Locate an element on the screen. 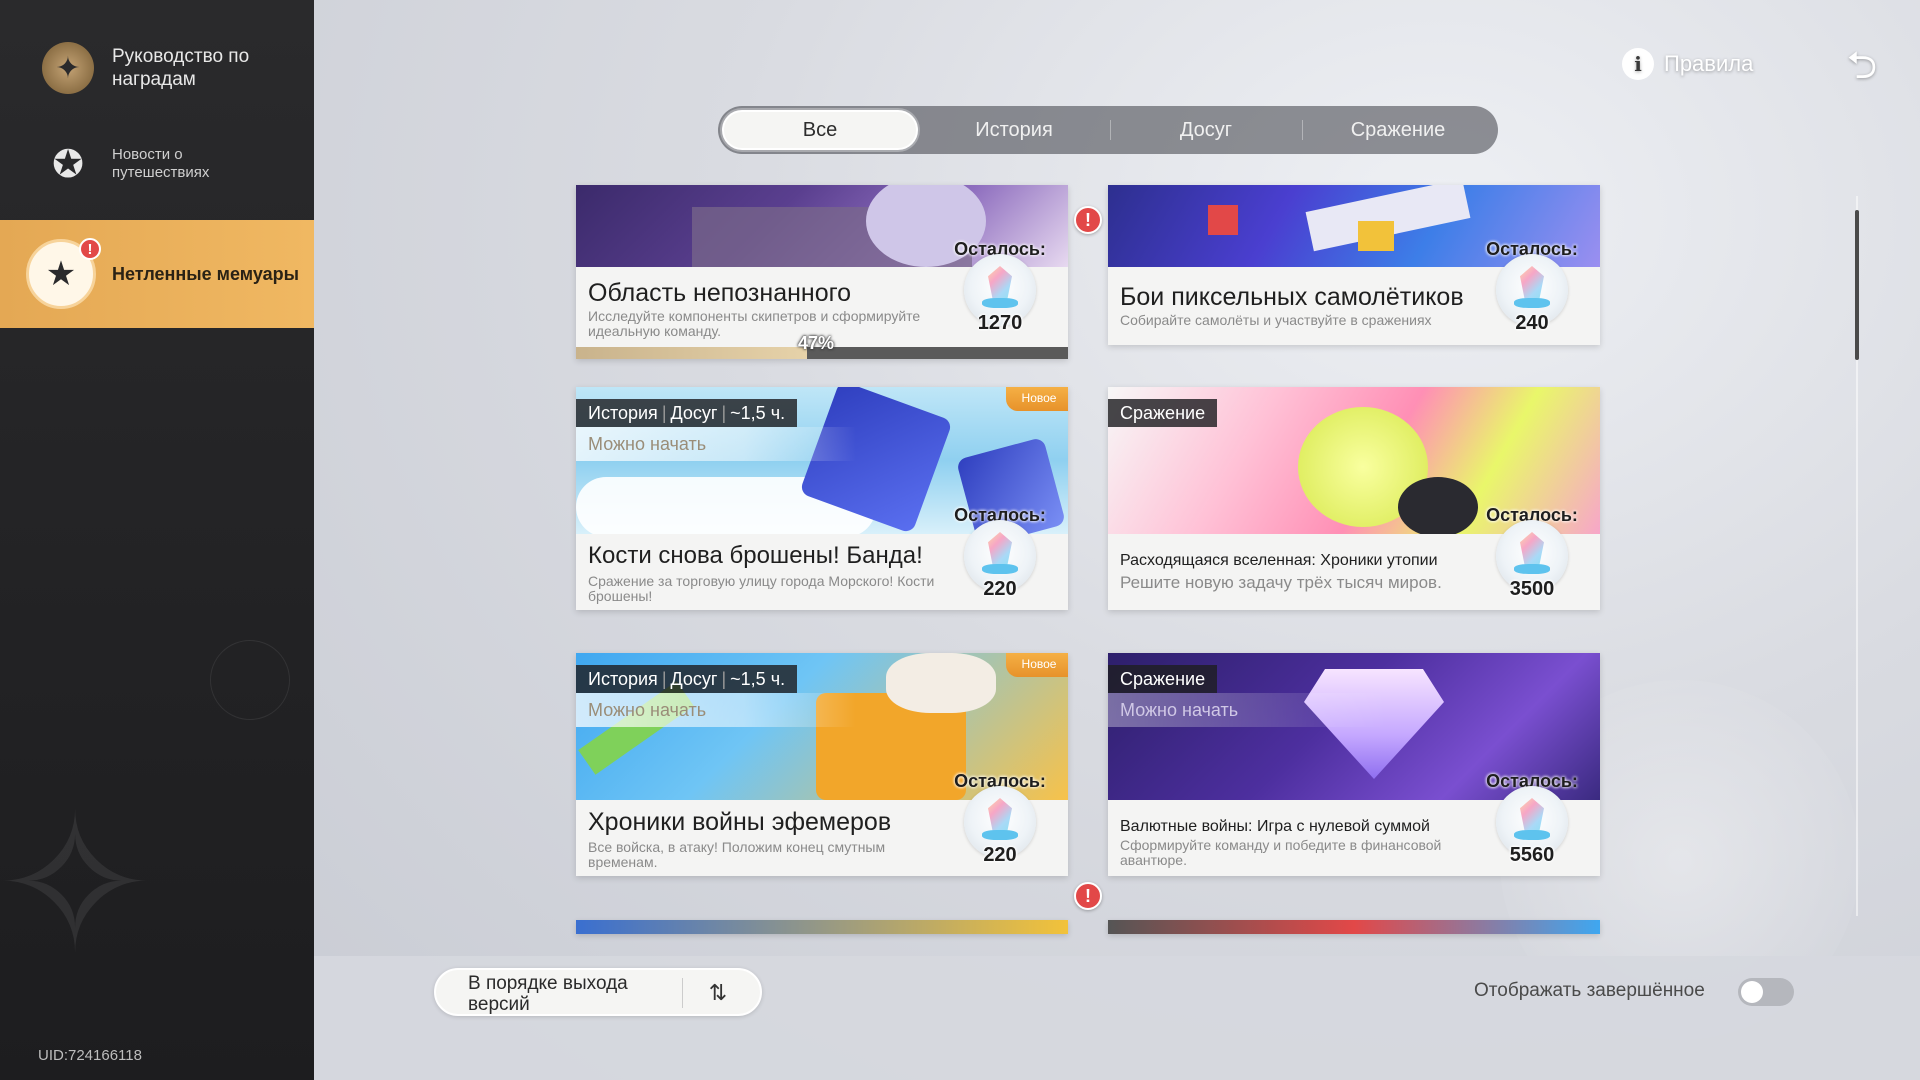 The image size is (1920, 1080). compass-decoration-icon: ✧ is located at coordinates (77, 885).